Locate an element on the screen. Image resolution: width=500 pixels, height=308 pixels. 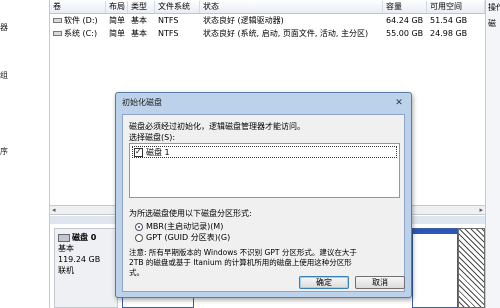
tree-fragment: 组 is located at coordinates (4, 75).